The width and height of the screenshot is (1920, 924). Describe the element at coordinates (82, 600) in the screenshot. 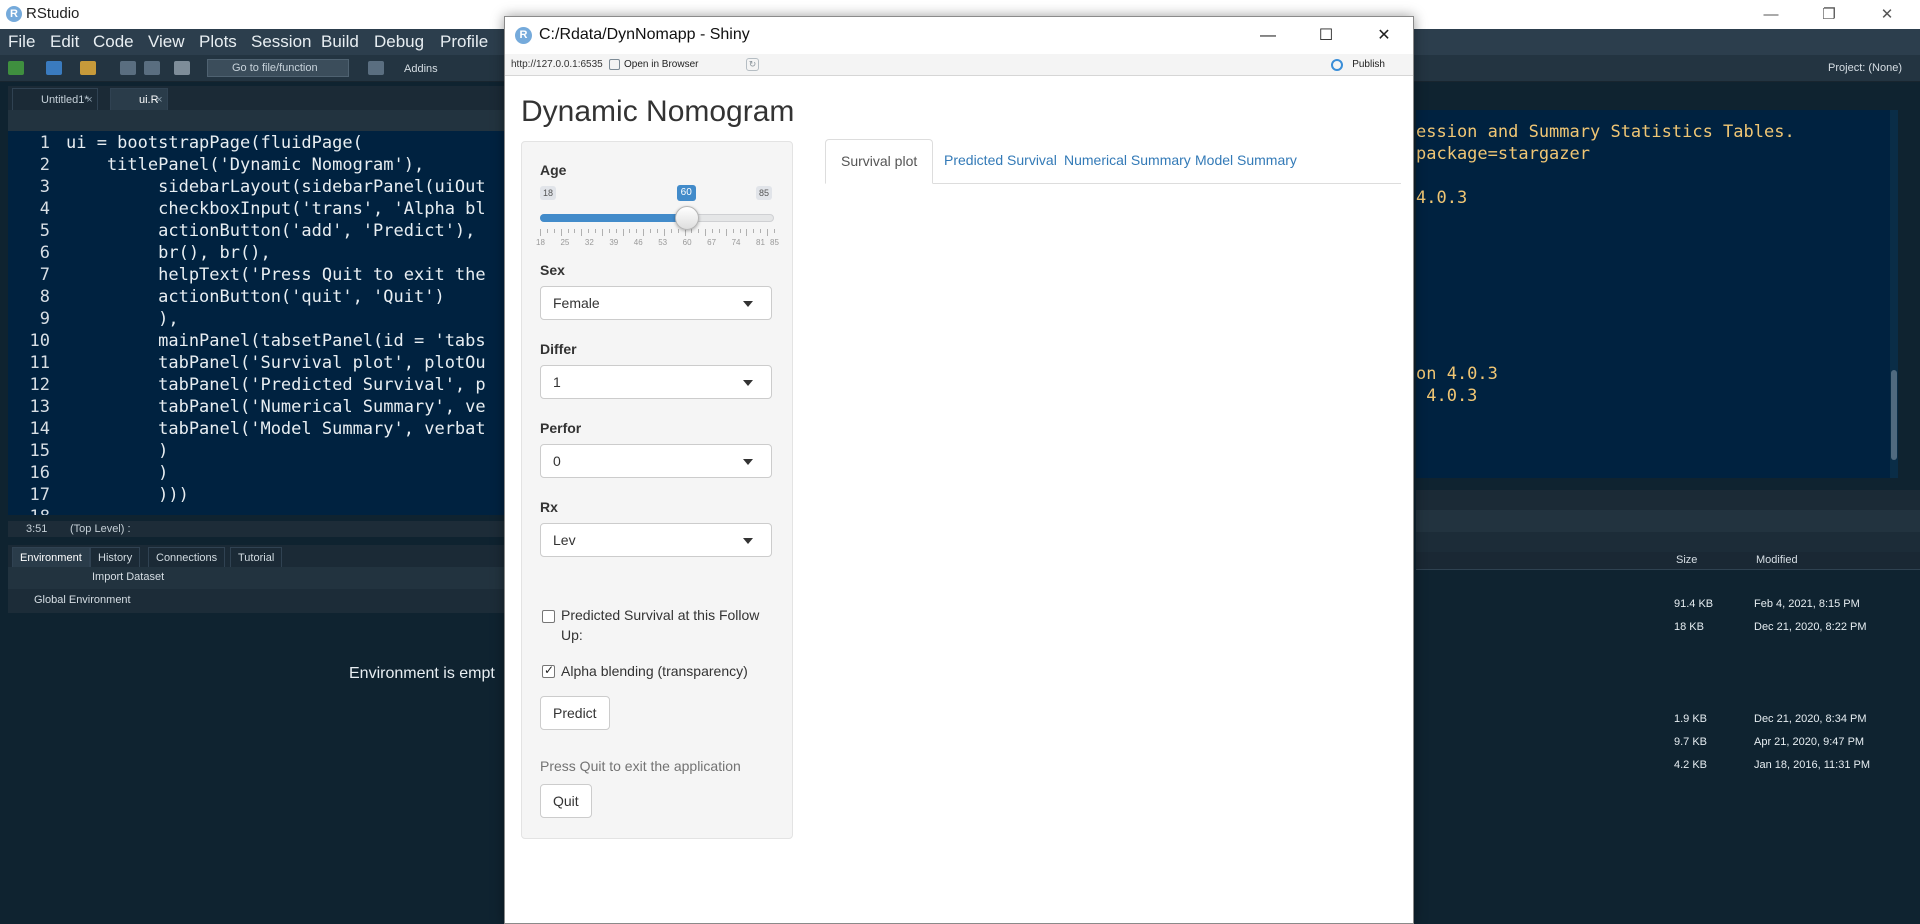

I see `global-environment-select: Global Environment` at that location.